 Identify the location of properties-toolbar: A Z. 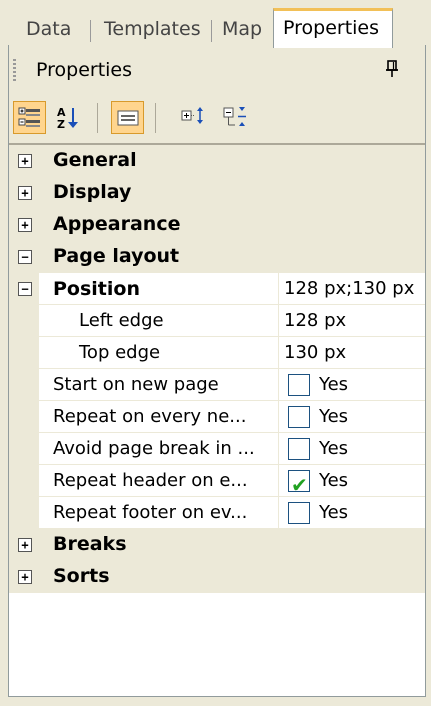
(217, 118).